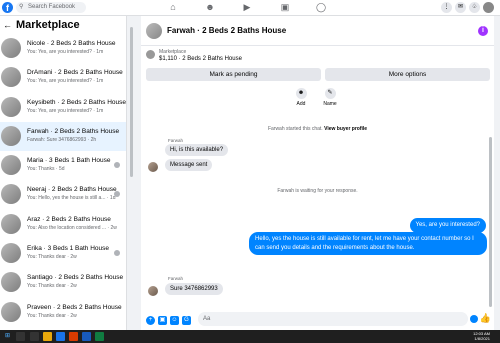 The height and width of the screenshot is (343, 500). I want to click on watch-icon: ▶, so click(247, 7).